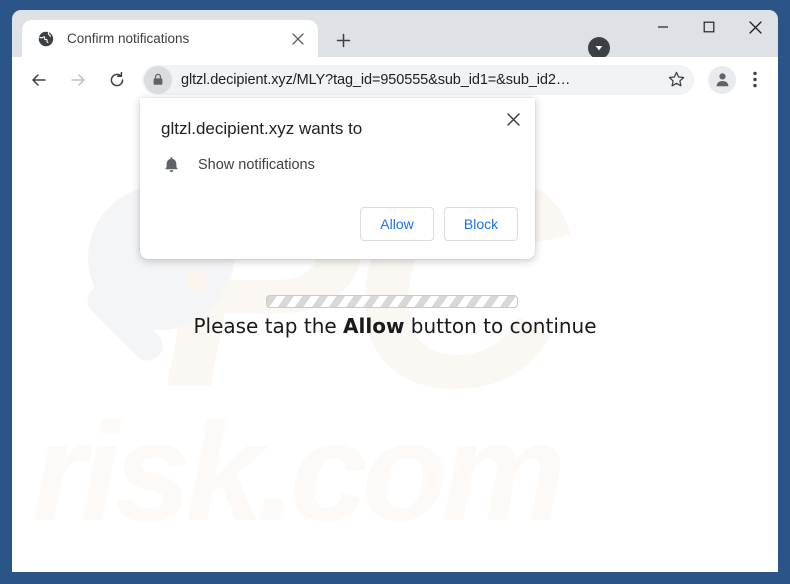 The height and width of the screenshot is (584, 790). What do you see at coordinates (755, 80) in the screenshot?
I see `three-dots-menu-icon` at bounding box center [755, 80].